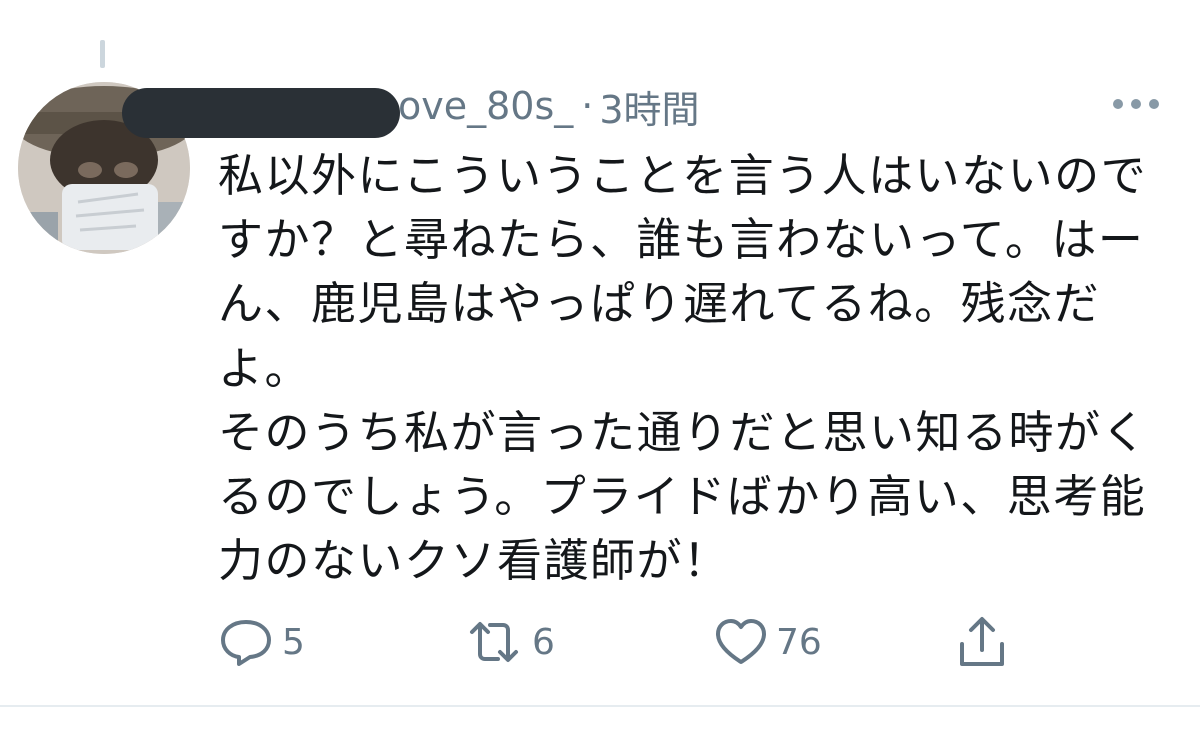 The height and width of the screenshot is (742, 1200). I want to click on tweet-text-line: 力のないクソ看護師が！, so click(474, 561).